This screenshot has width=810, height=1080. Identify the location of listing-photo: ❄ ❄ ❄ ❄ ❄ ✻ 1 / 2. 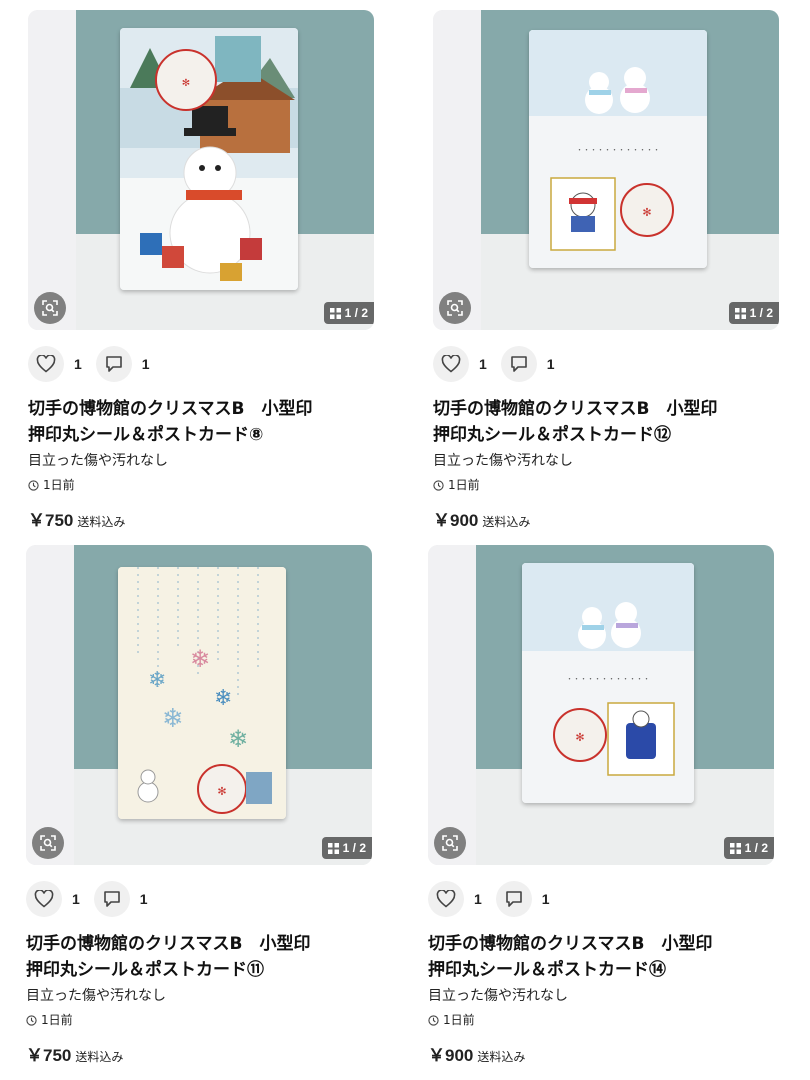
(199, 705).